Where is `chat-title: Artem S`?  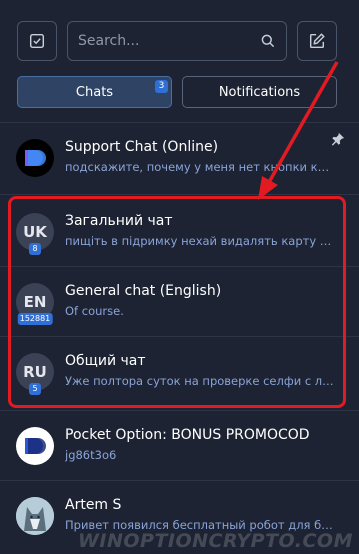 chat-title: Artem S is located at coordinates (93, 505).